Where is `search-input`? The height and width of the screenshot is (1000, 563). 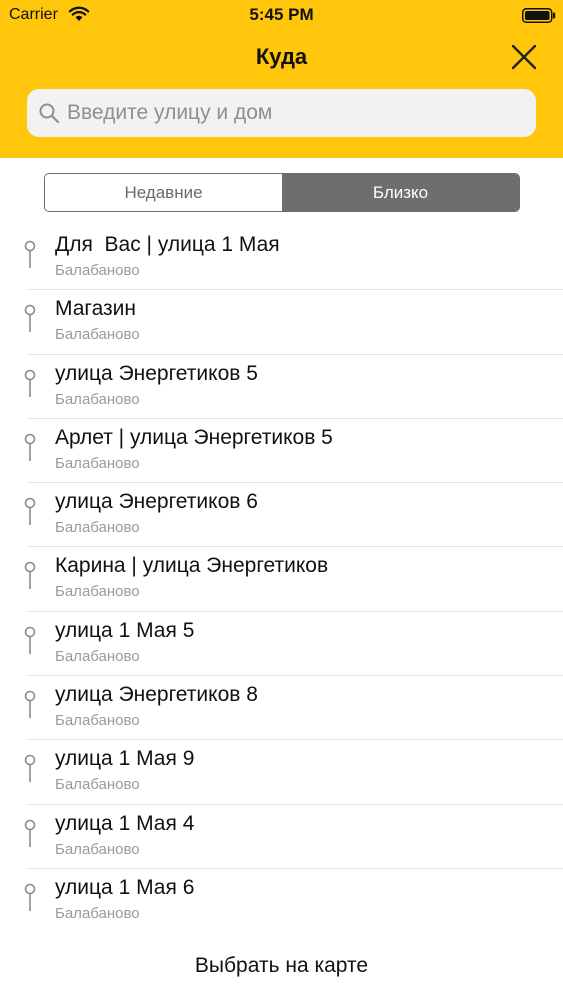
search-input is located at coordinates (297, 113).